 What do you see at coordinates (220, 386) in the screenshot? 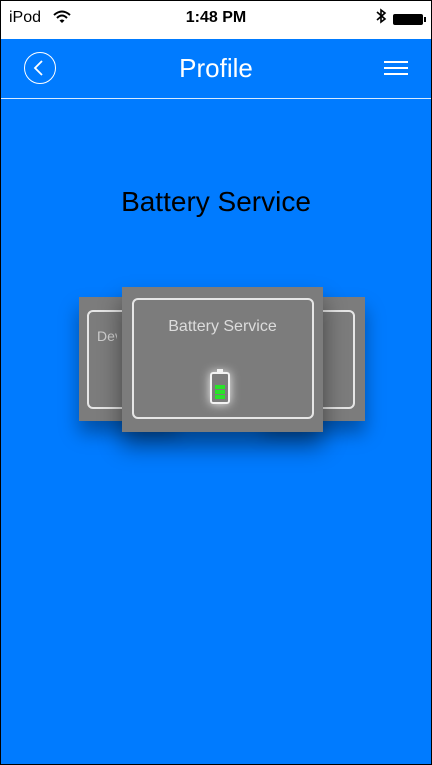
I see `battery-level-icon` at bounding box center [220, 386].